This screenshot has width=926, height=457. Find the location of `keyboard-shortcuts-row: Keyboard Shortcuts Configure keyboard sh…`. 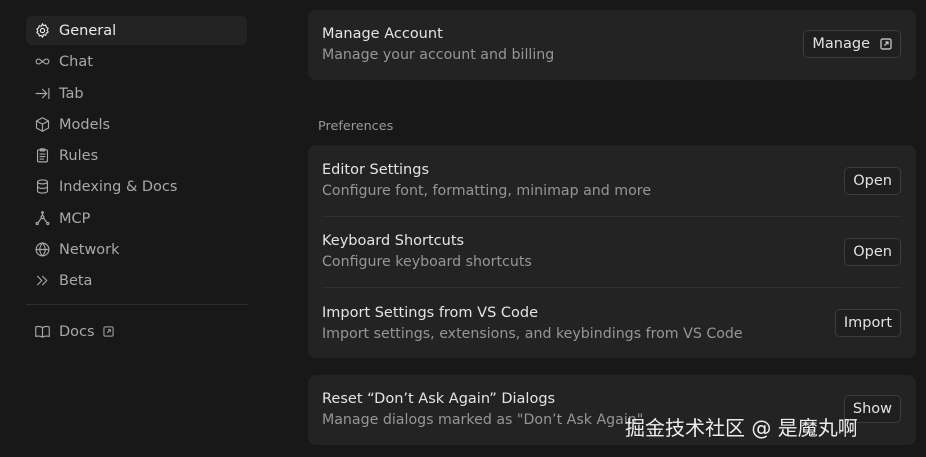

keyboard-shortcuts-row: Keyboard Shortcuts Configure keyboard sh… is located at coordinates (612, 251).